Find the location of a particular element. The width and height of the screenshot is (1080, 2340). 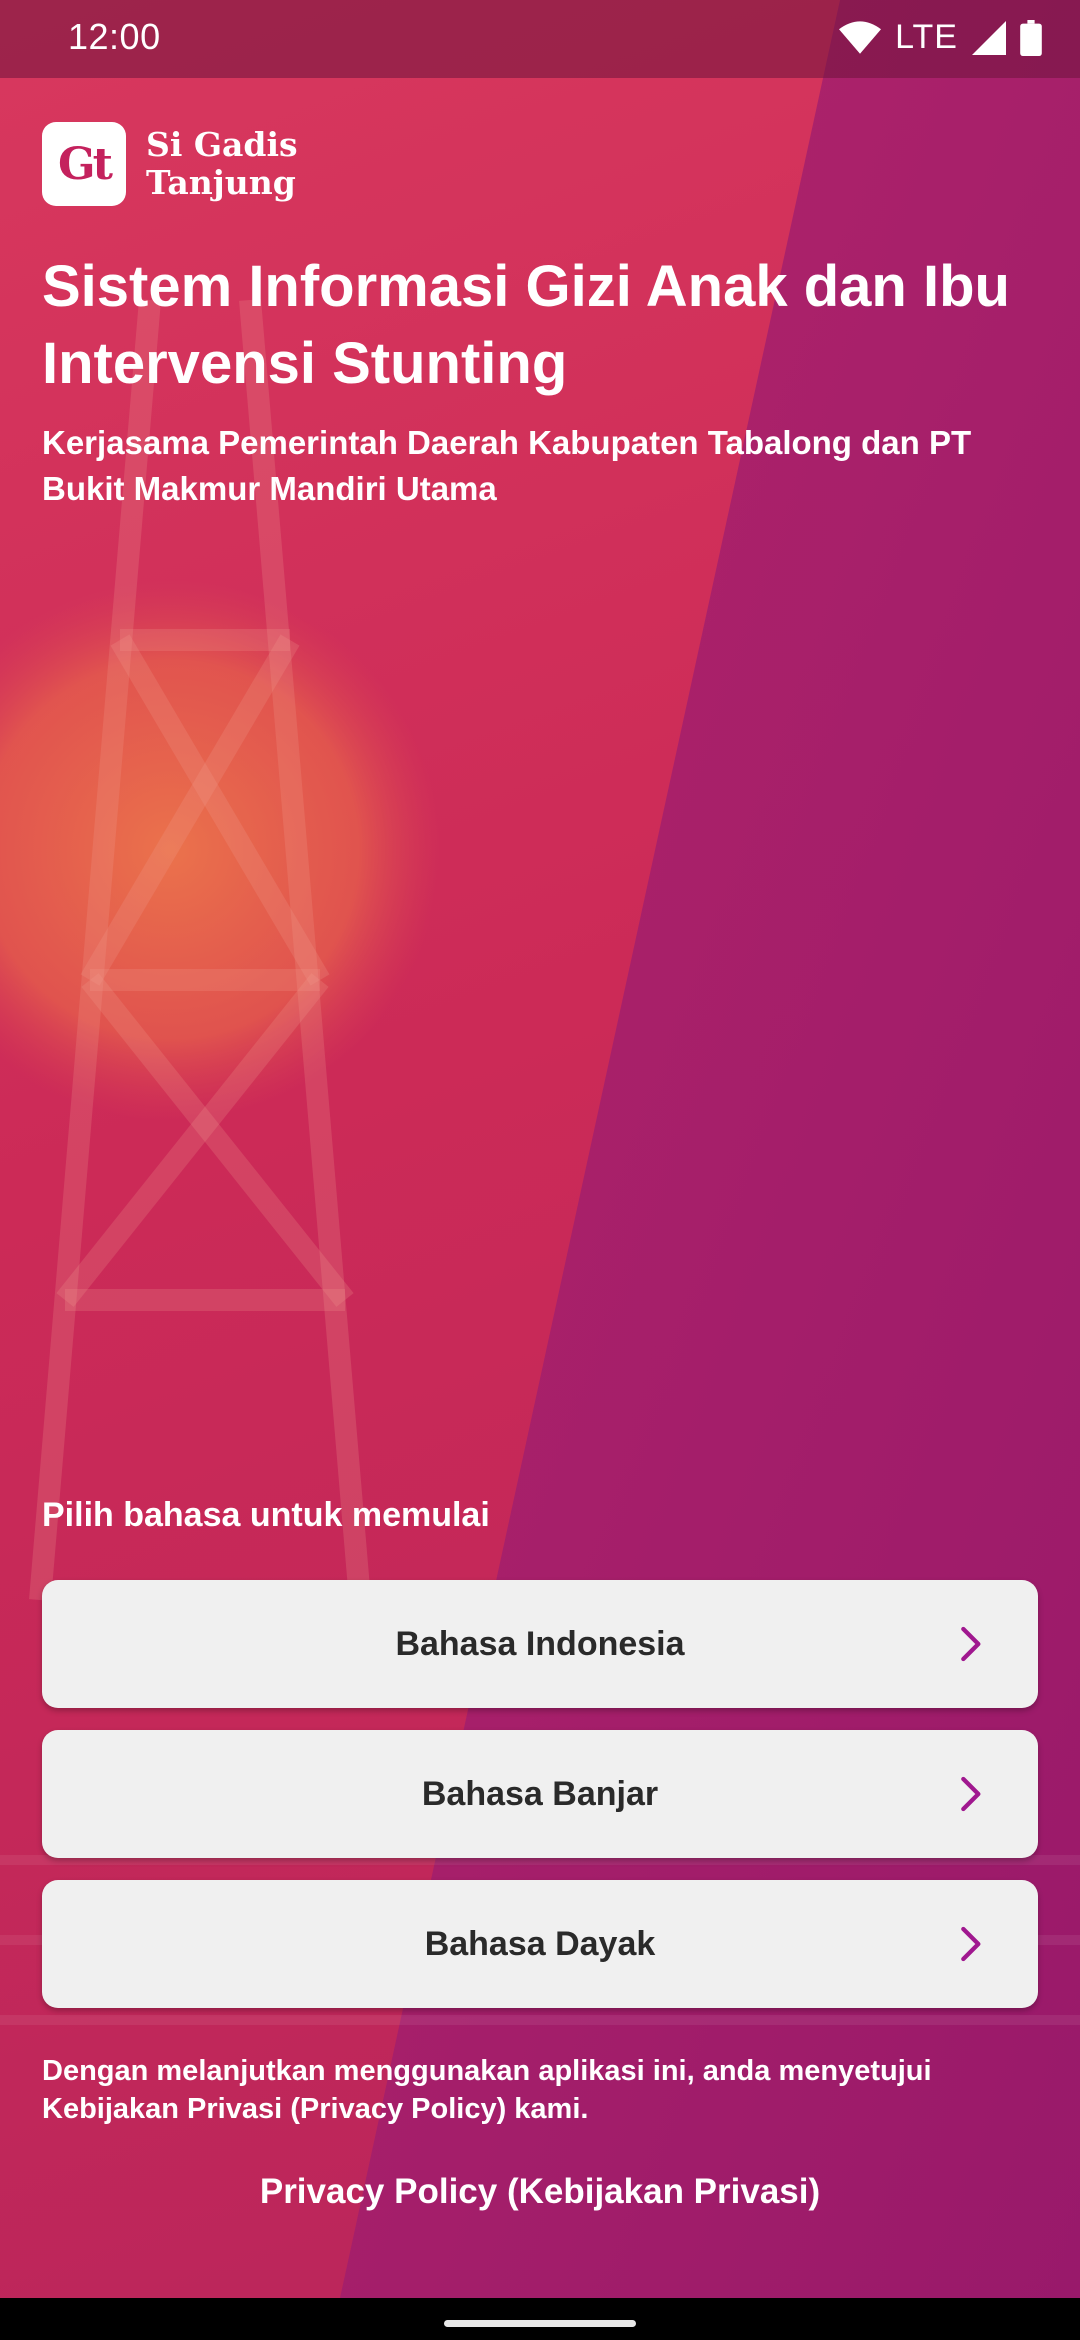

status-bar: 12:00 LTE is located at coordinates (540, 39).